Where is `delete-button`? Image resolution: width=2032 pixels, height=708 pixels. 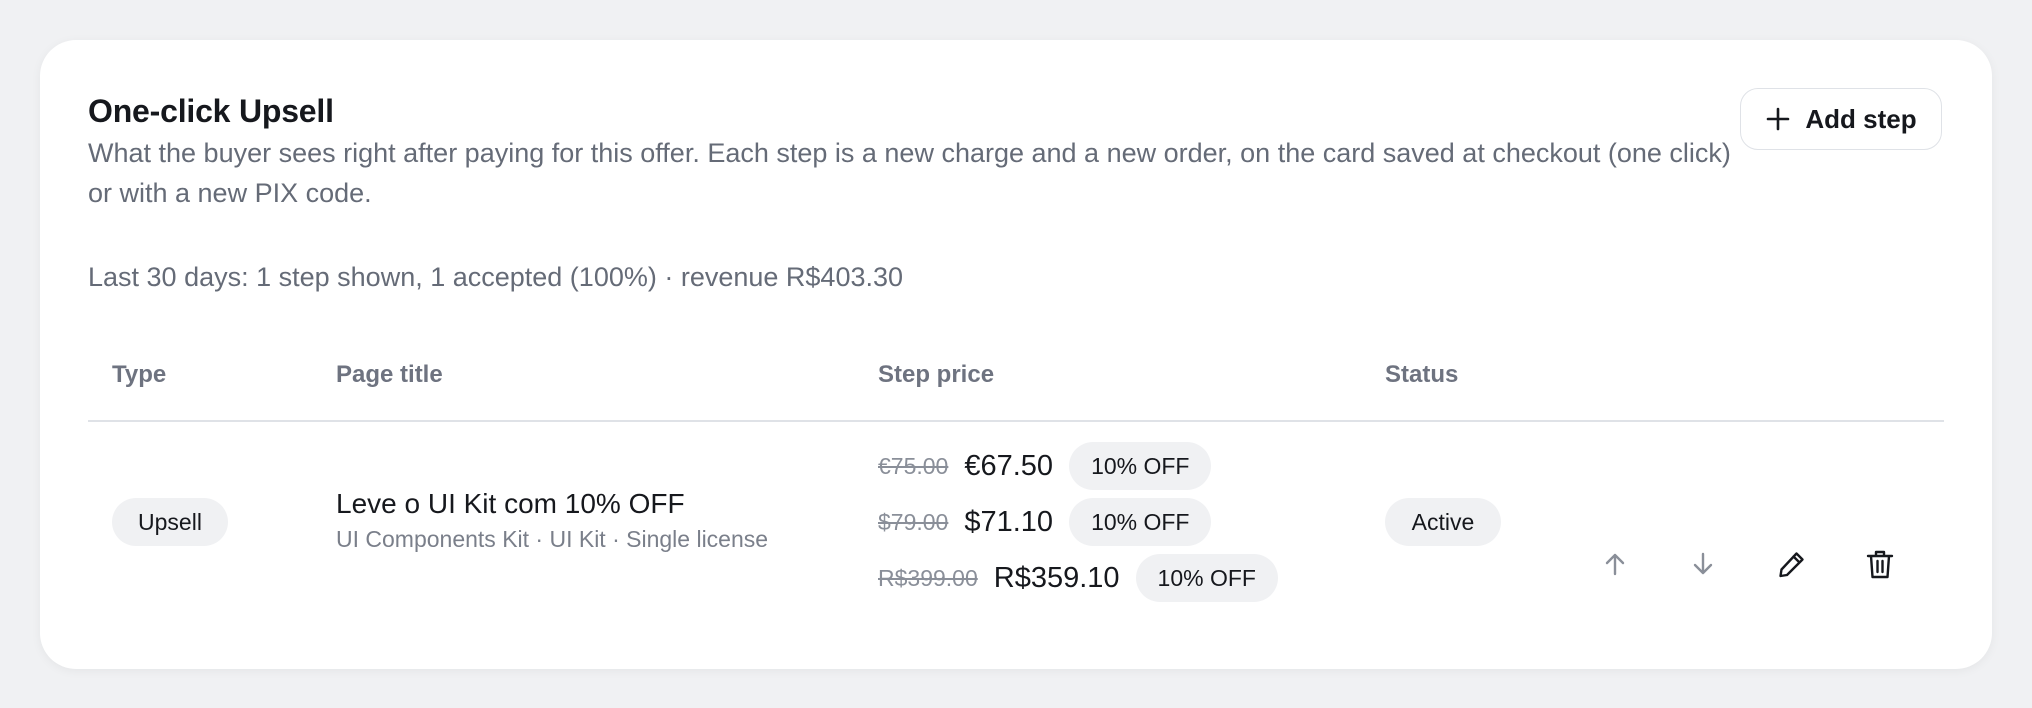
delete-button is located at coordinates (1880, 564).